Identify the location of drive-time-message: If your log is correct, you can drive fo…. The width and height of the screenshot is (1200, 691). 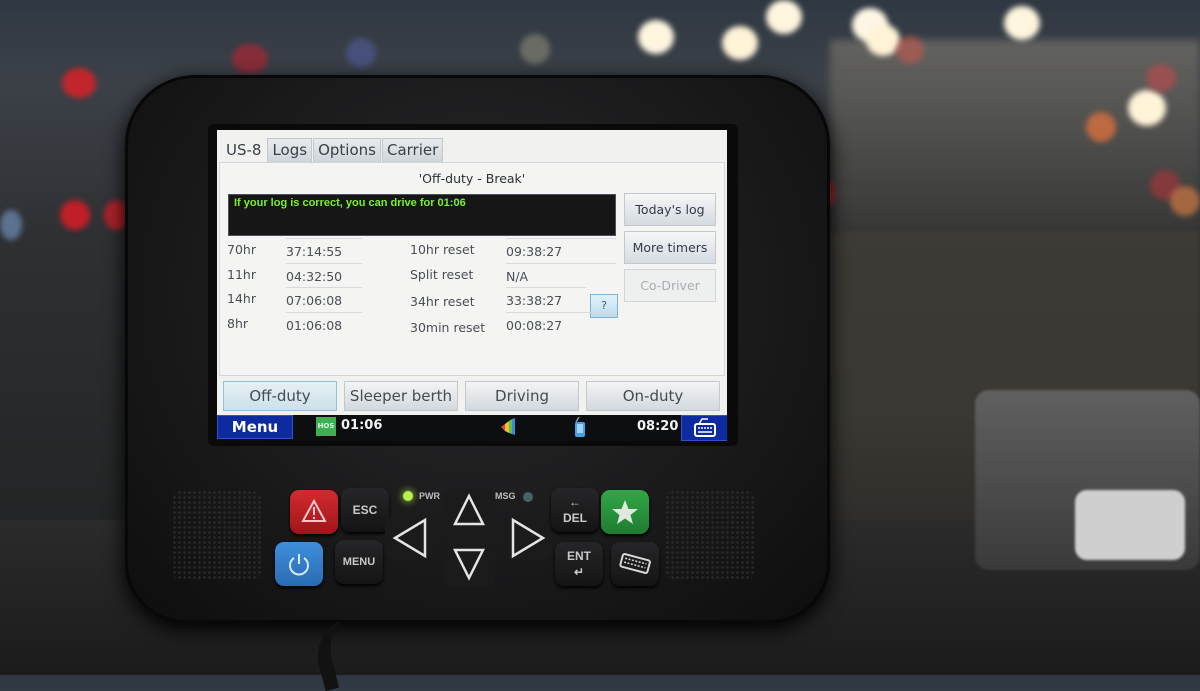
(350, 203).